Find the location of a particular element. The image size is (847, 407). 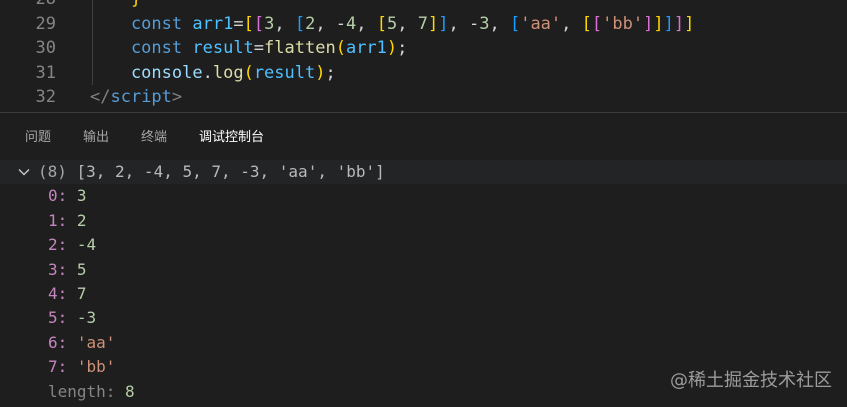

property-key: 7 is located at coordinates (53, 367).